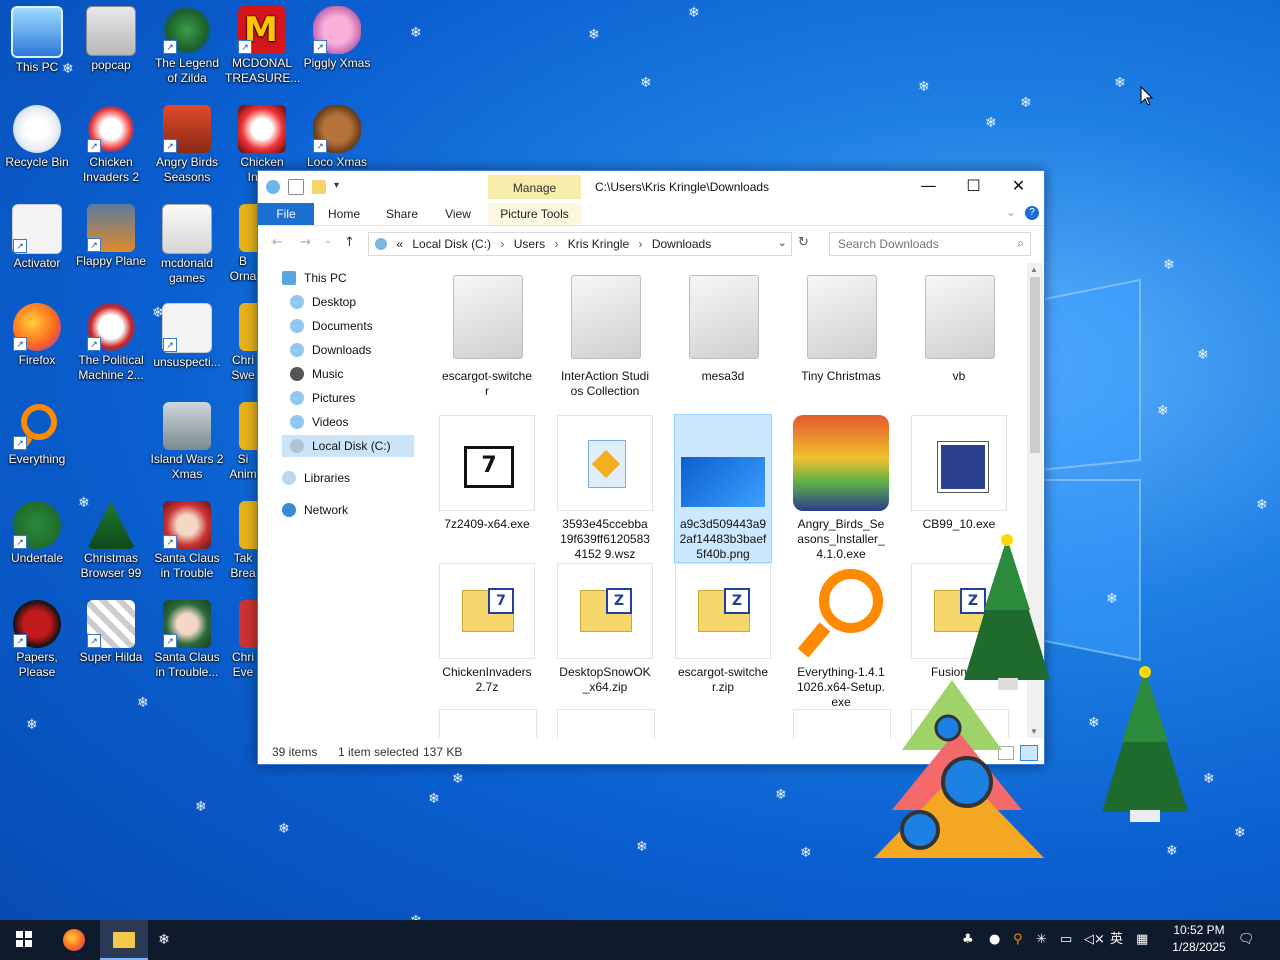 Image resolution: width=1280 pixels, height=960 pixels. Describe the element at coordinates (187, 46) in the screenshot. I see `desktop-icon-legend-of-zilda: ↗ The Legend of Zilda` at that location.